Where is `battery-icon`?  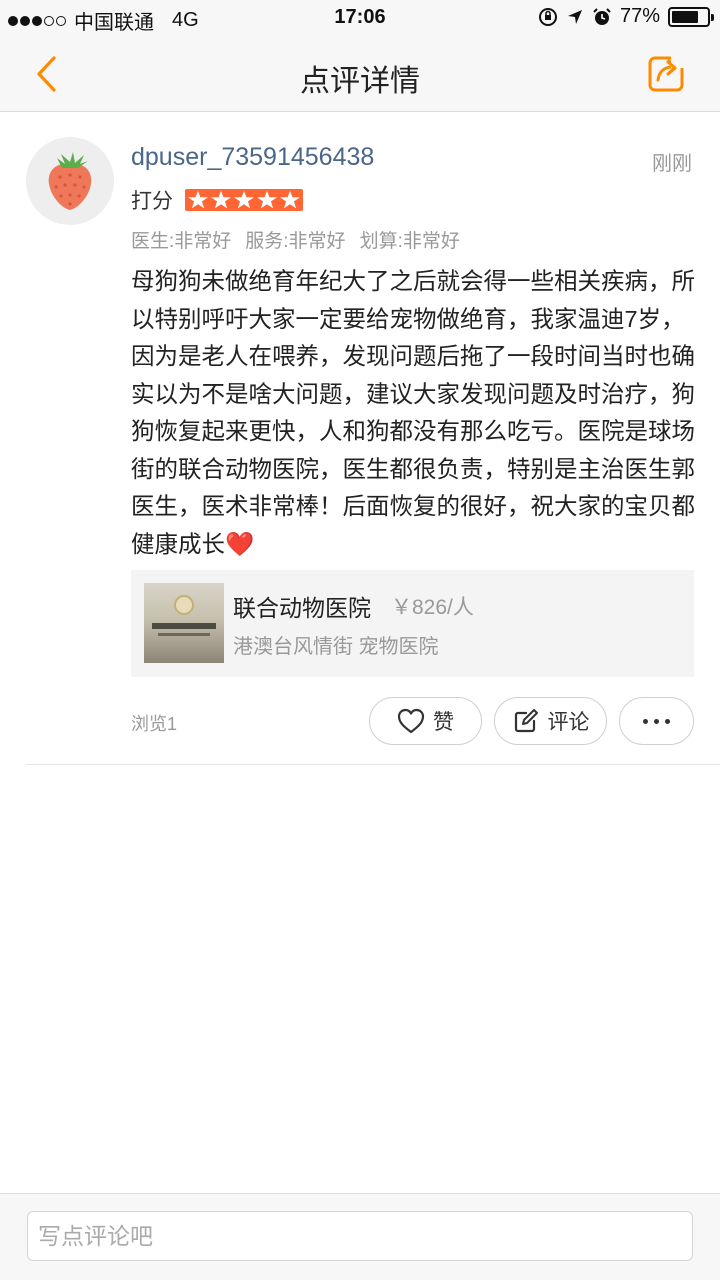
battery-icon is located at coordinates (691, 16).